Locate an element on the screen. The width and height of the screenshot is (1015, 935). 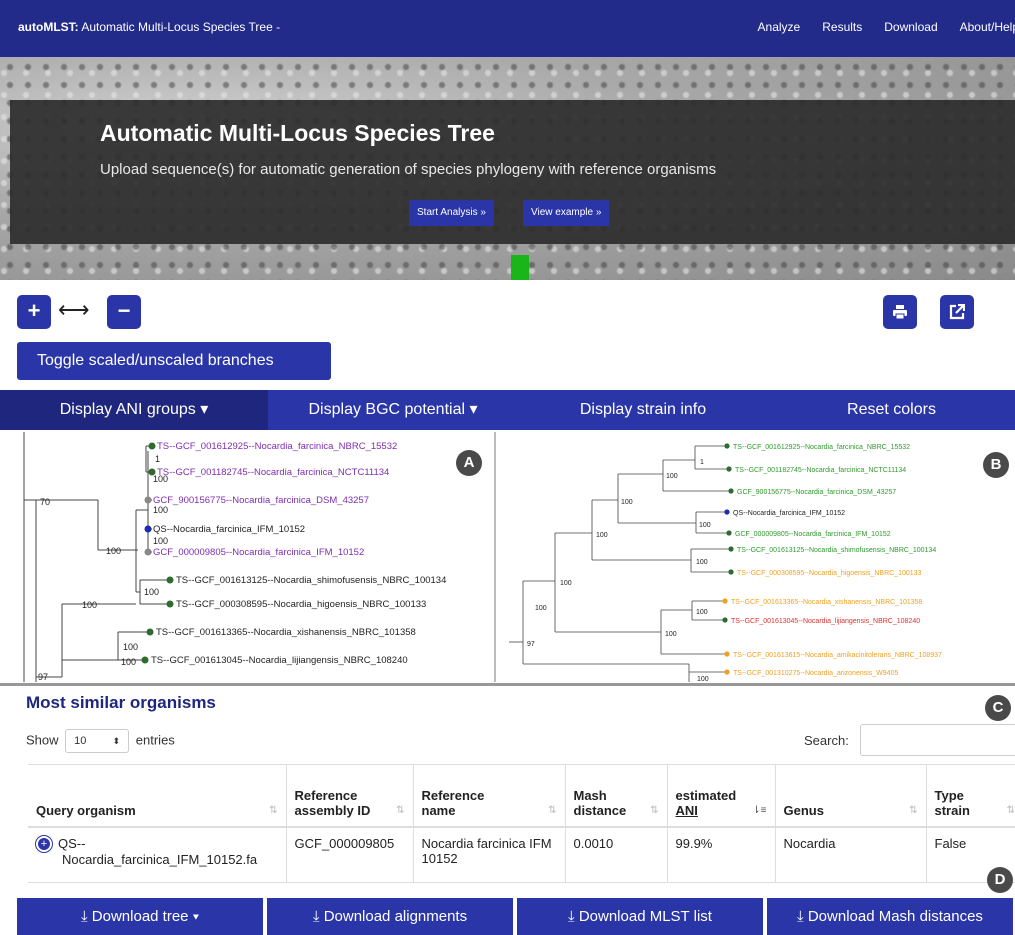
brand-tagline: Automatic Multi-Locus Species Tree - is located at coordinates (179, 27).